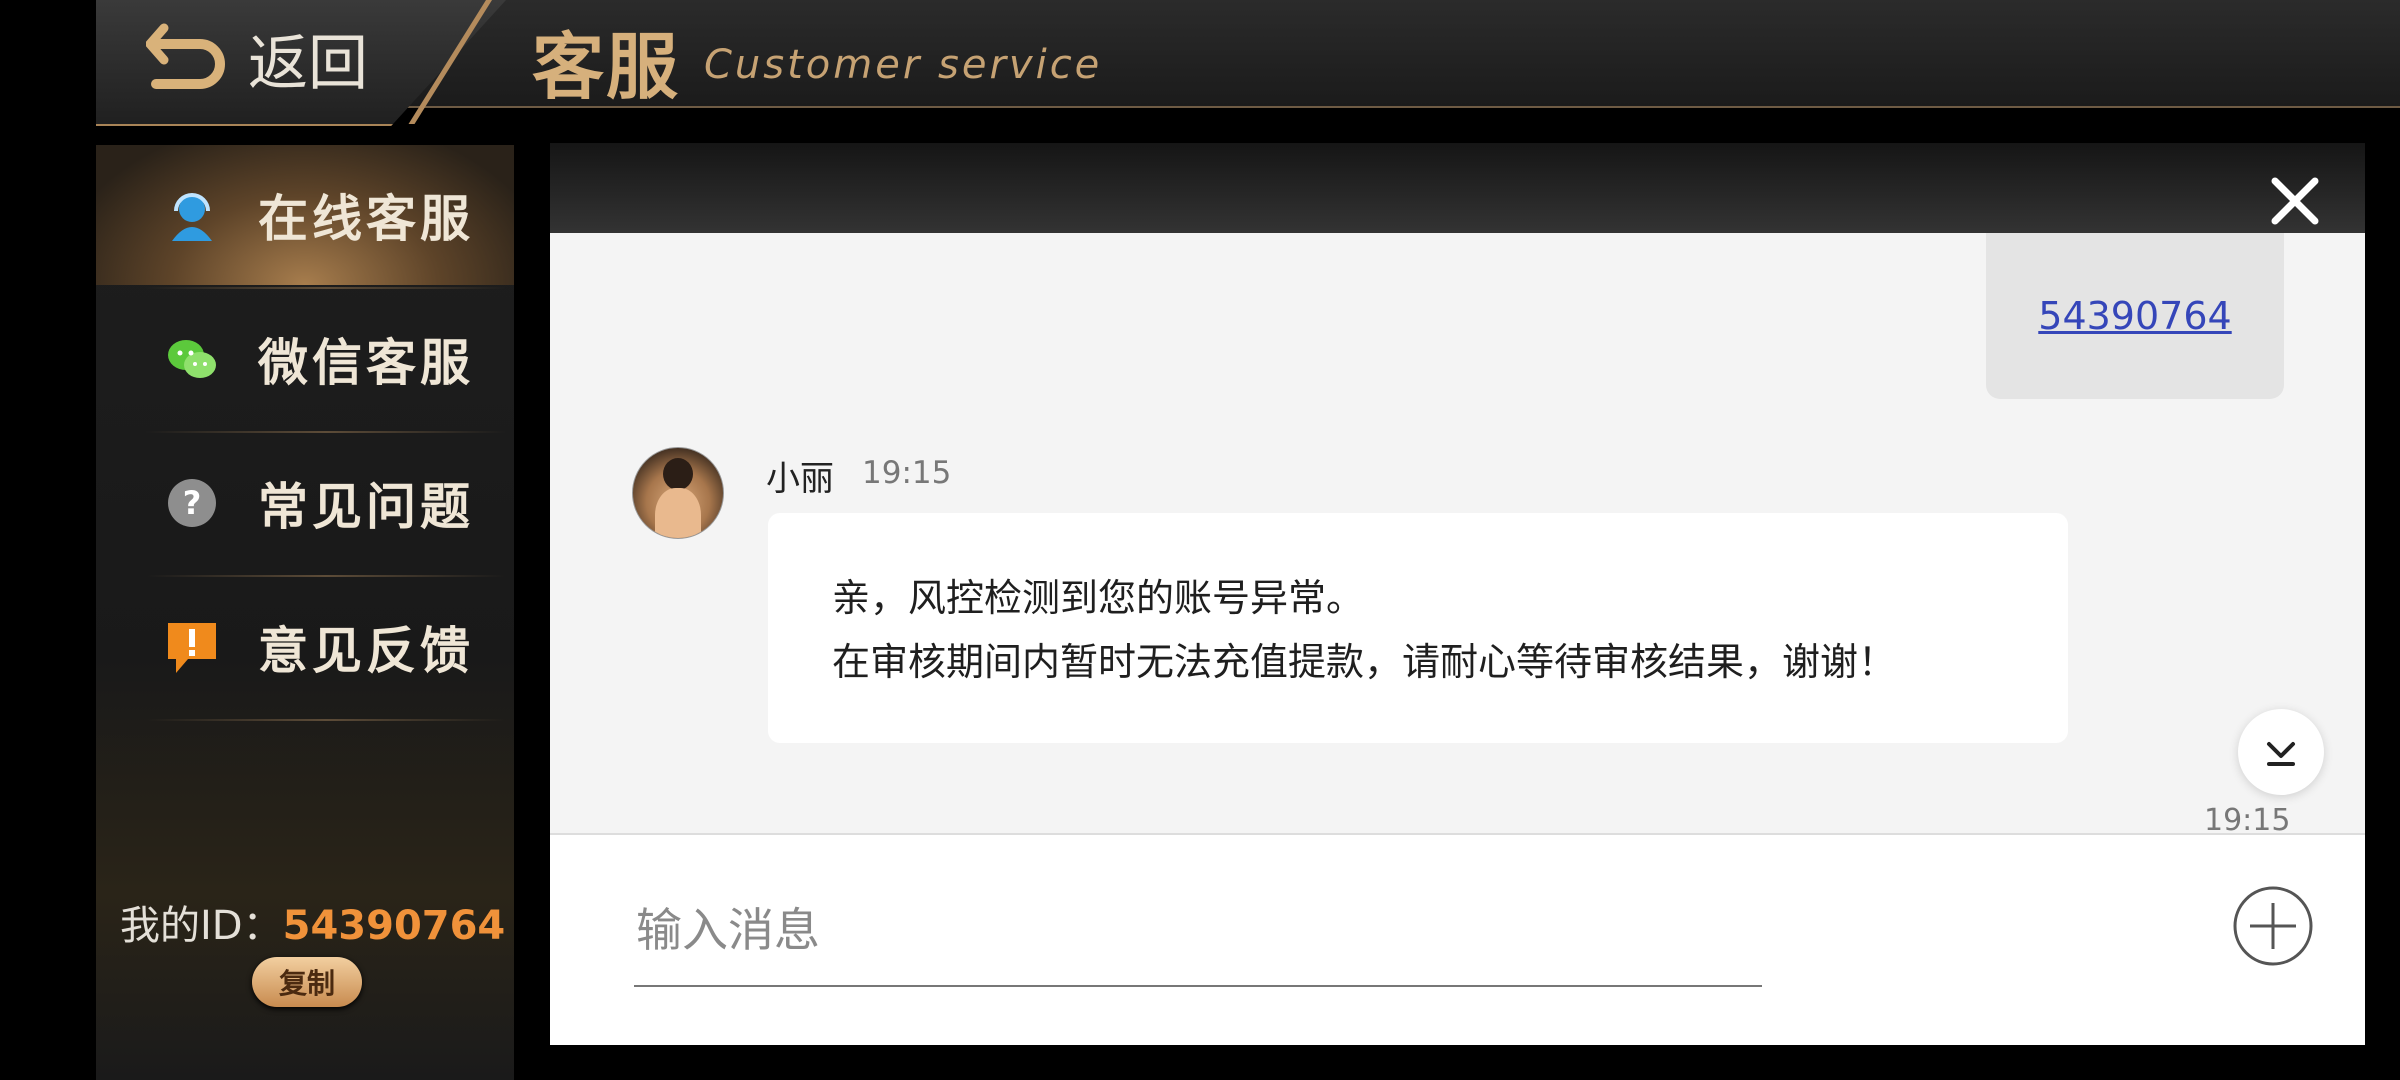  I want to click on next-message-time: 19:15, so click(2247, 818).